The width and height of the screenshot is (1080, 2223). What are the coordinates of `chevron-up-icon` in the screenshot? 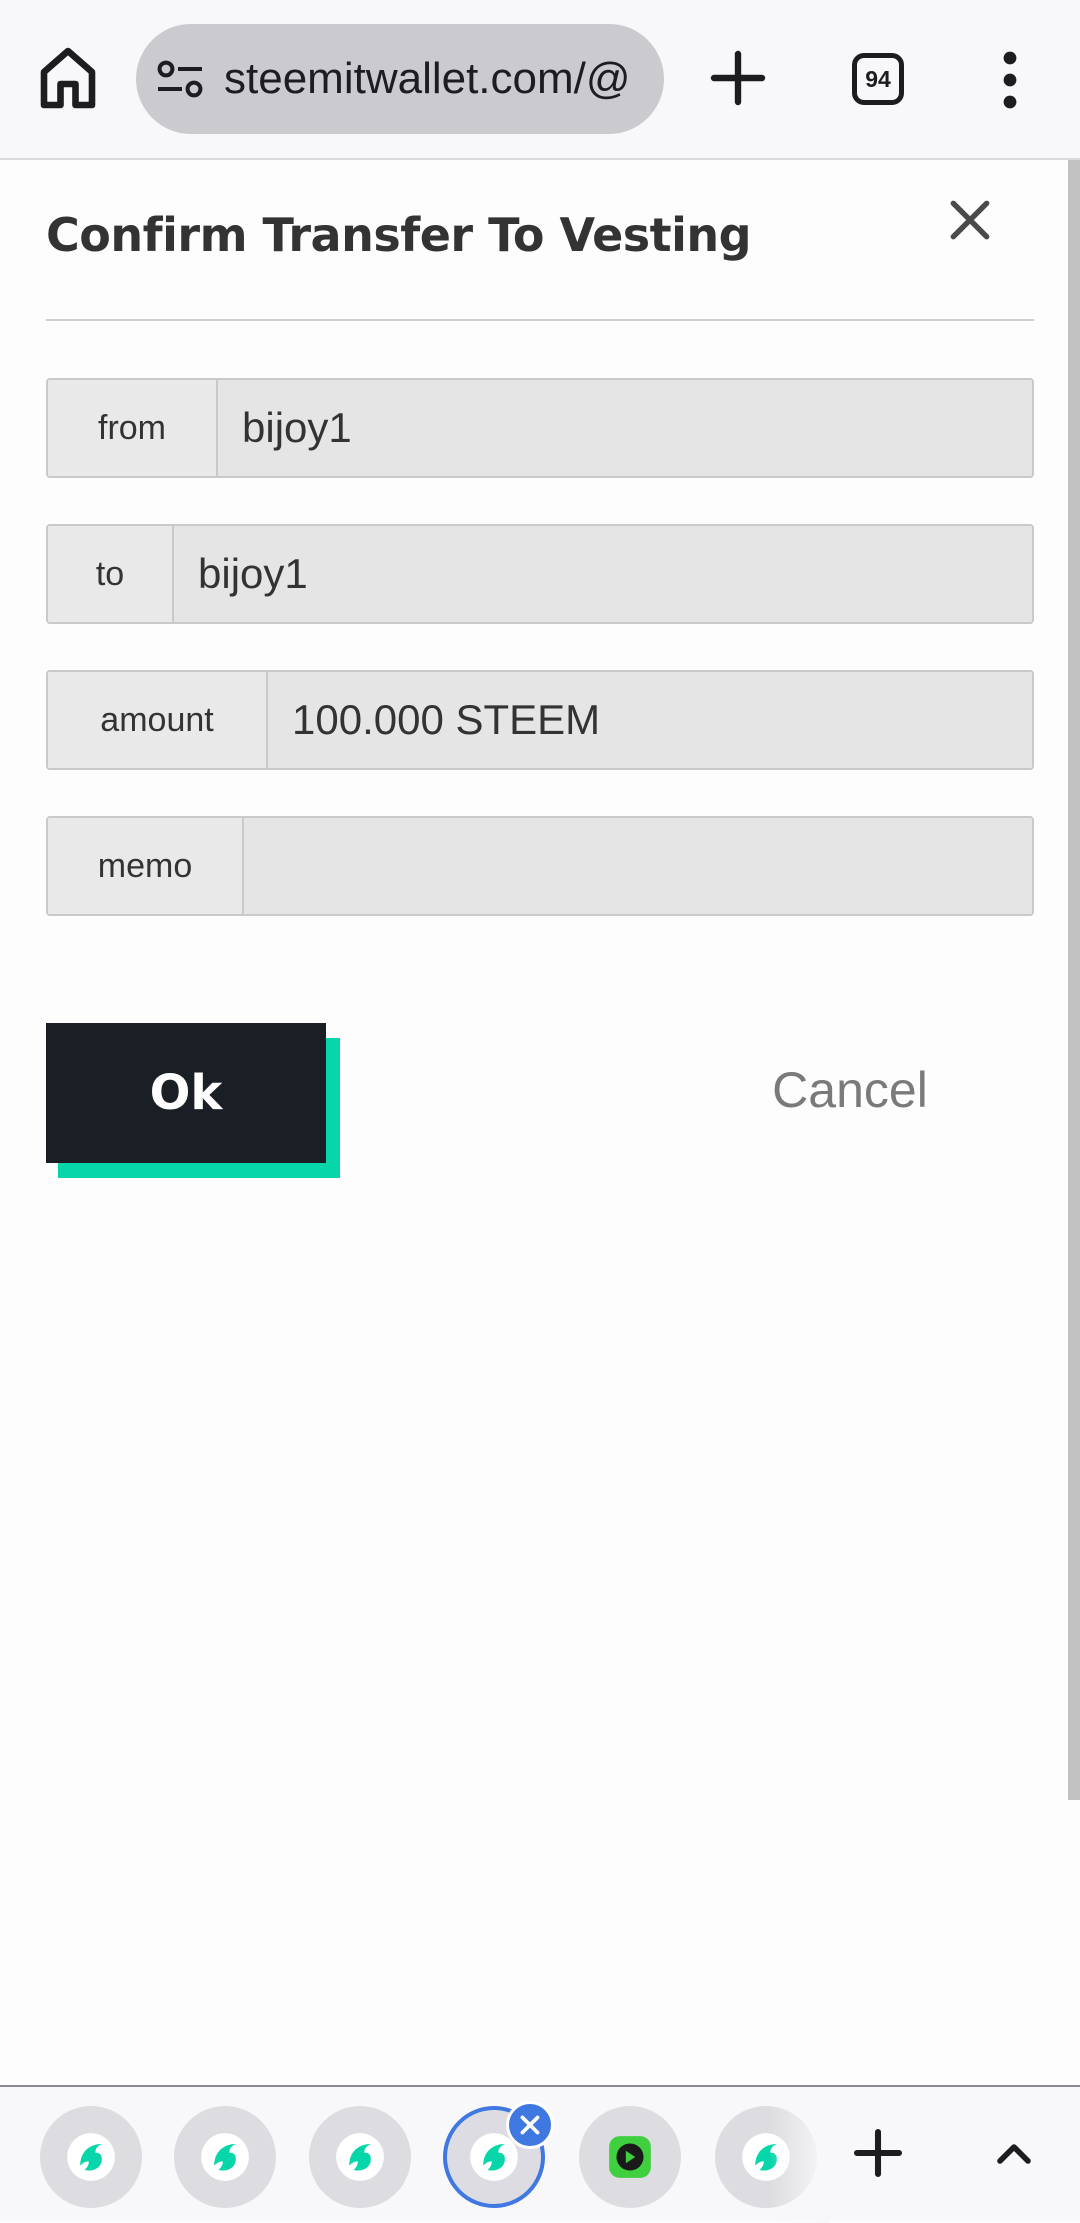 It's located at (1014, 2153).